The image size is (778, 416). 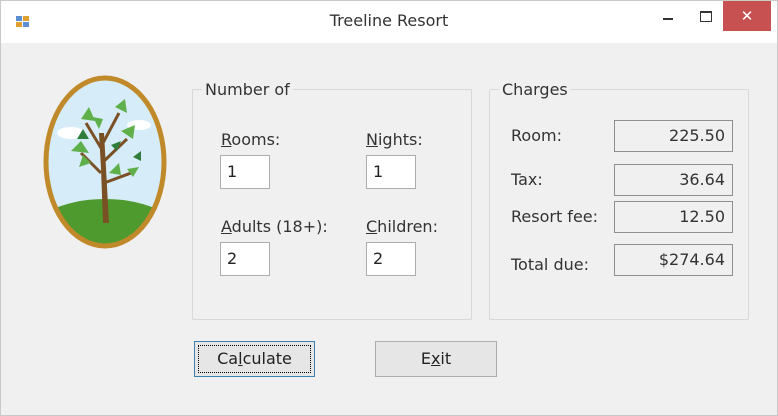 I want to click on close-icon: ✕, so click(x=747, y=15).